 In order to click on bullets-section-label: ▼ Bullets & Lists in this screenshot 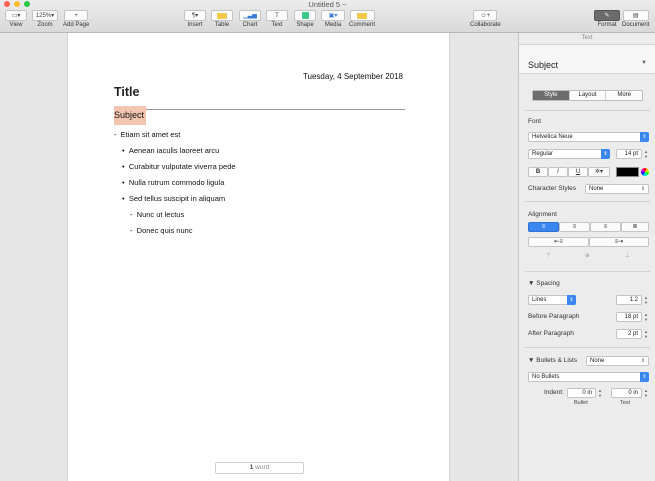, I will do `click(552, 360)`.